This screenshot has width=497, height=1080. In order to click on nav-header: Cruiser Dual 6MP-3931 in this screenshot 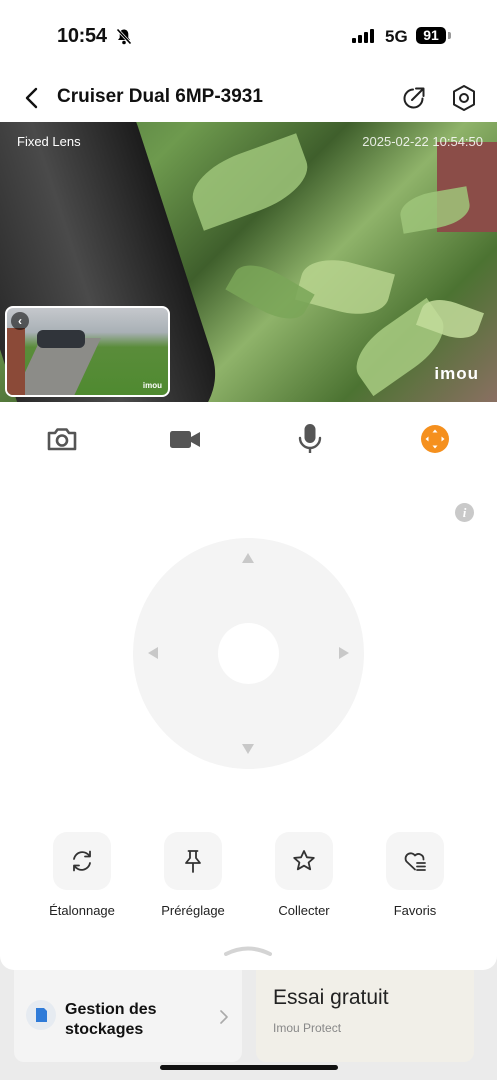, I will do `click(248, 97)`.